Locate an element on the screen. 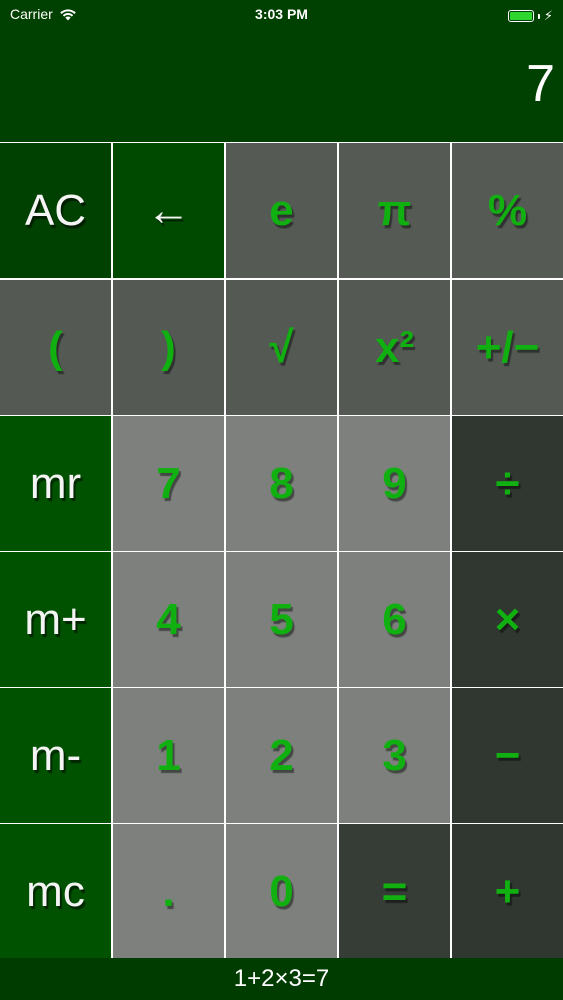 The height and width of the screenshot is (1000, 563). digit-2-button: 2 is located at coordinates (281, 755).